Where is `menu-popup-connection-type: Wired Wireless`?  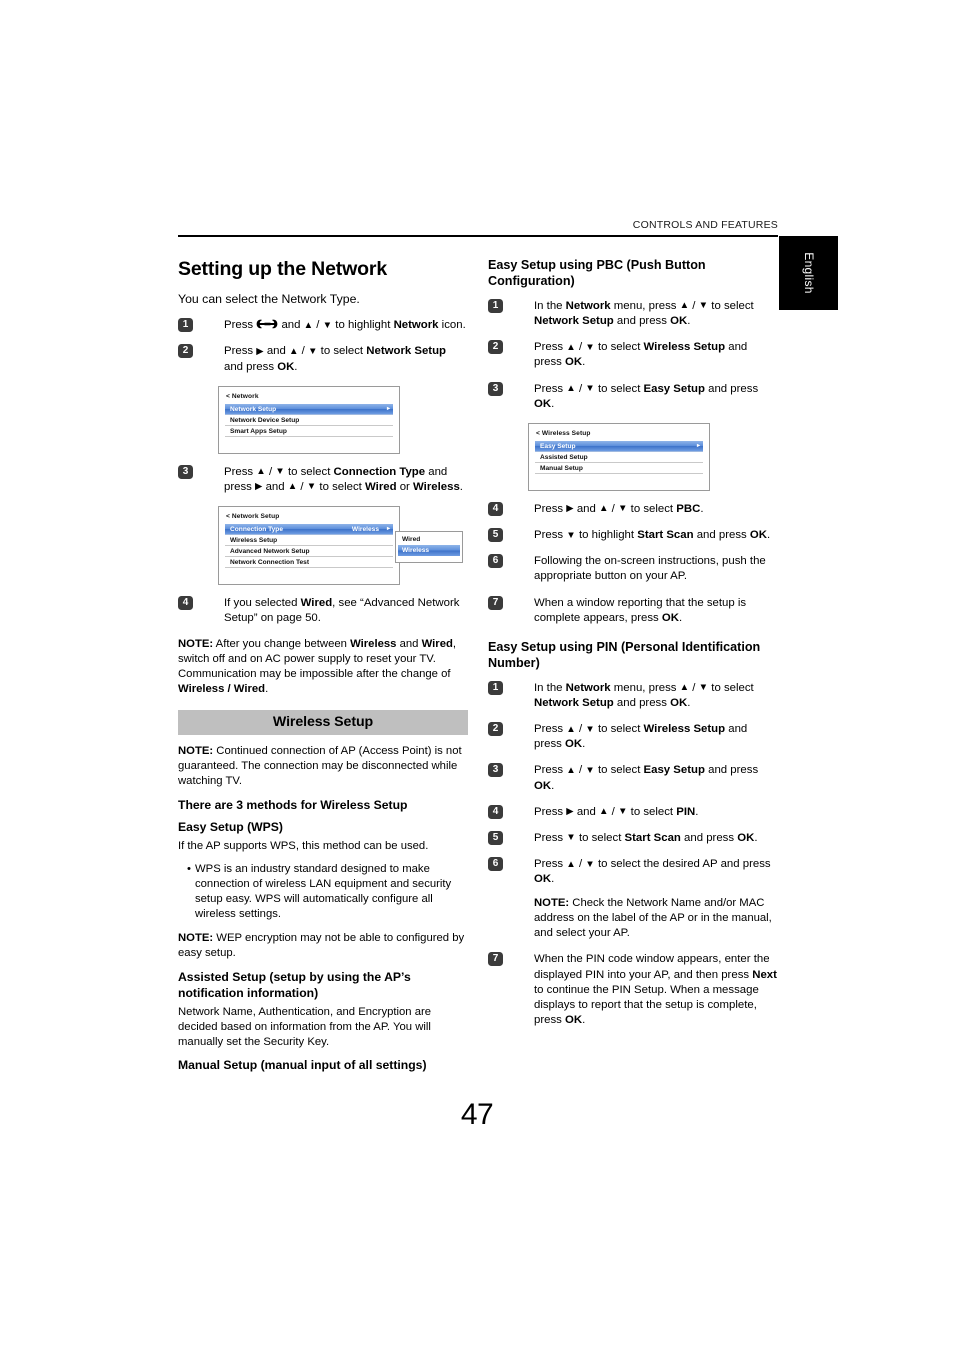
menu-popup-connection-type: Wired Wireless is located at coordinates (429, 547).